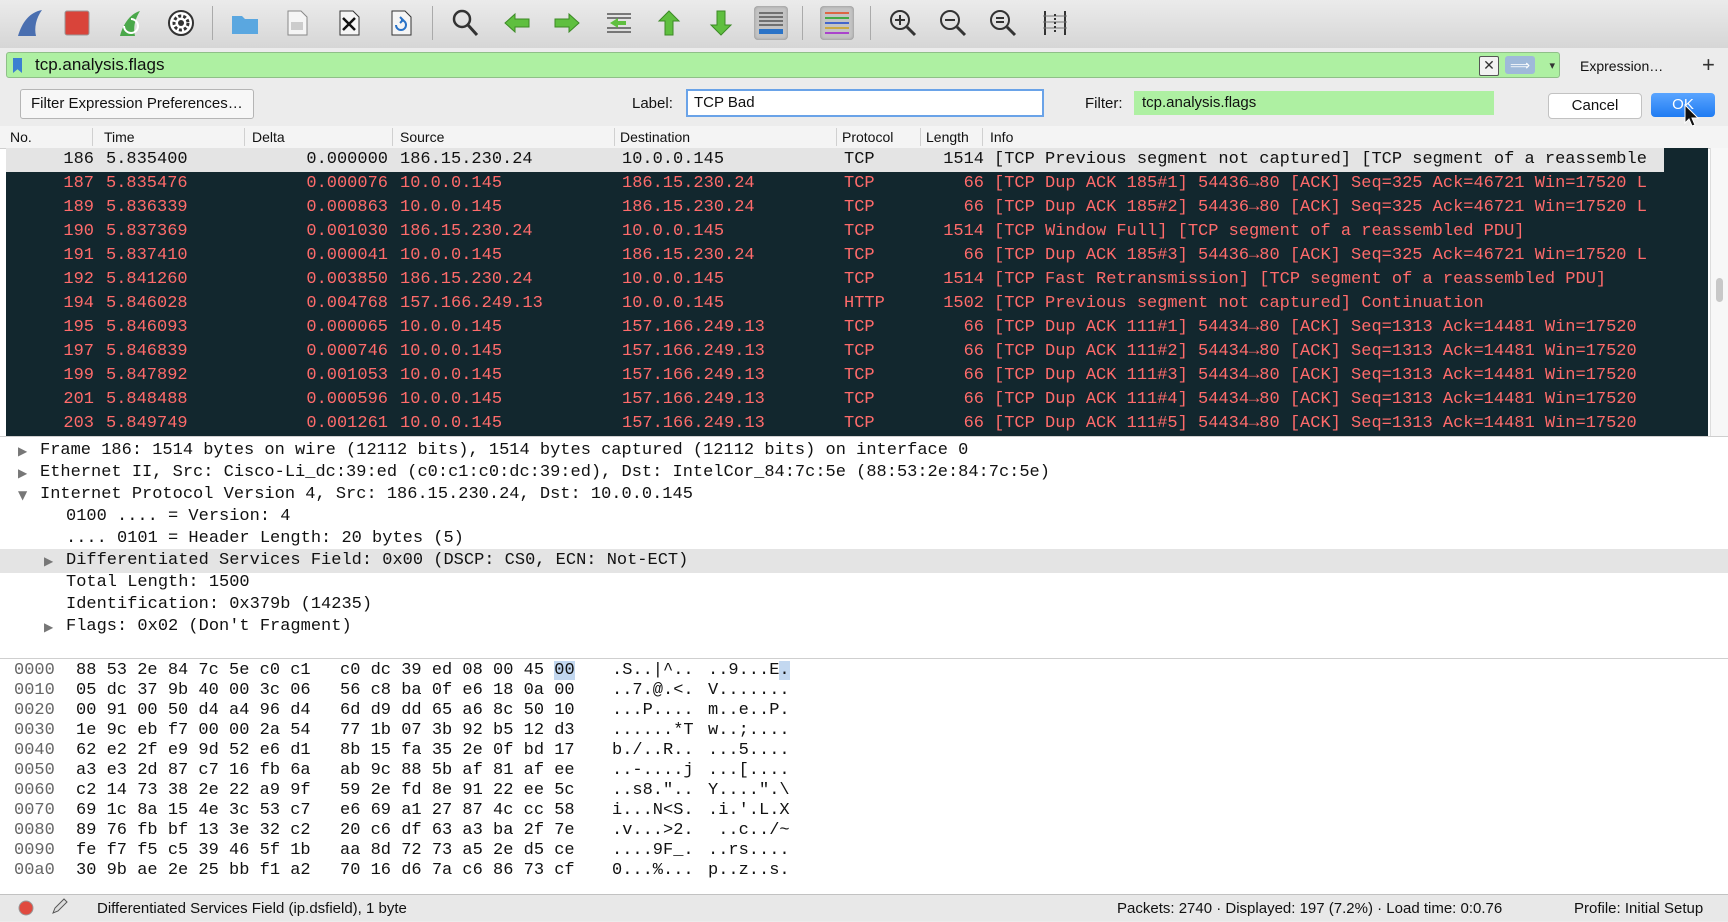  I want to click on capture-options-icon, so click(181, 23).